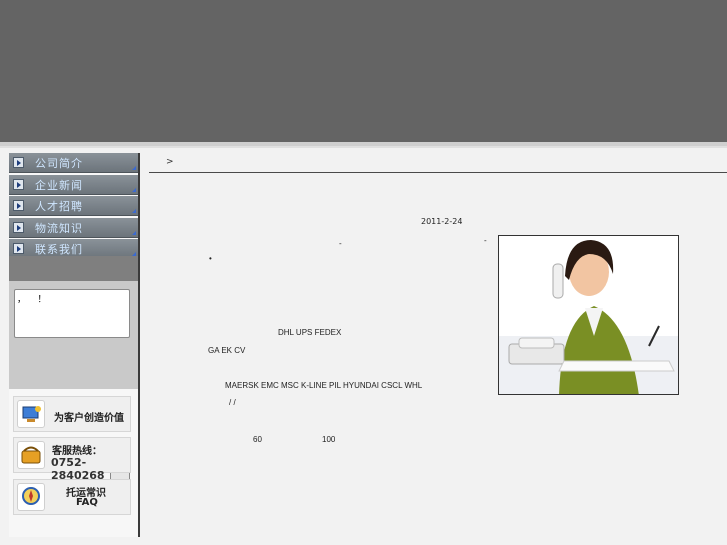 The height and width of the screenshot is (545, 727). I want to click on monitor-icon, so click(31, 414).